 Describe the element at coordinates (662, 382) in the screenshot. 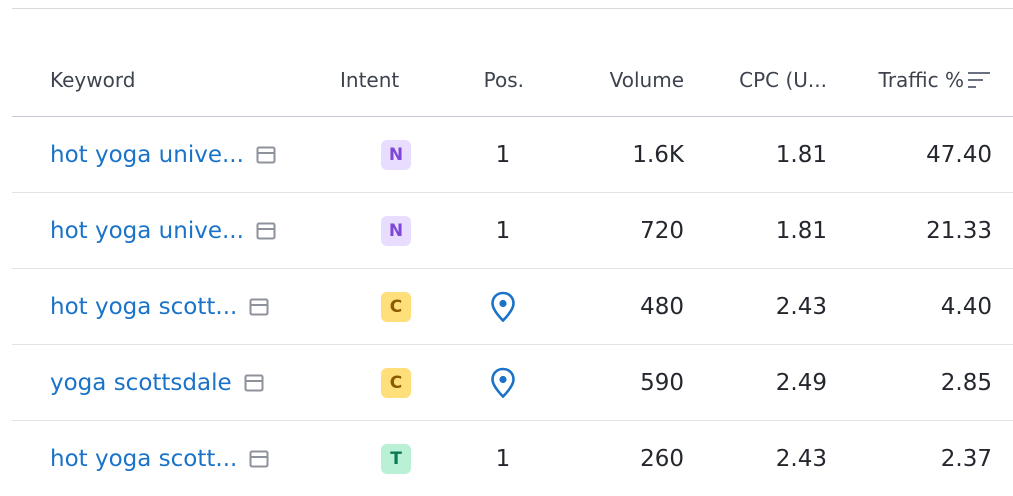

I see `volume-cell: 590` at that location.